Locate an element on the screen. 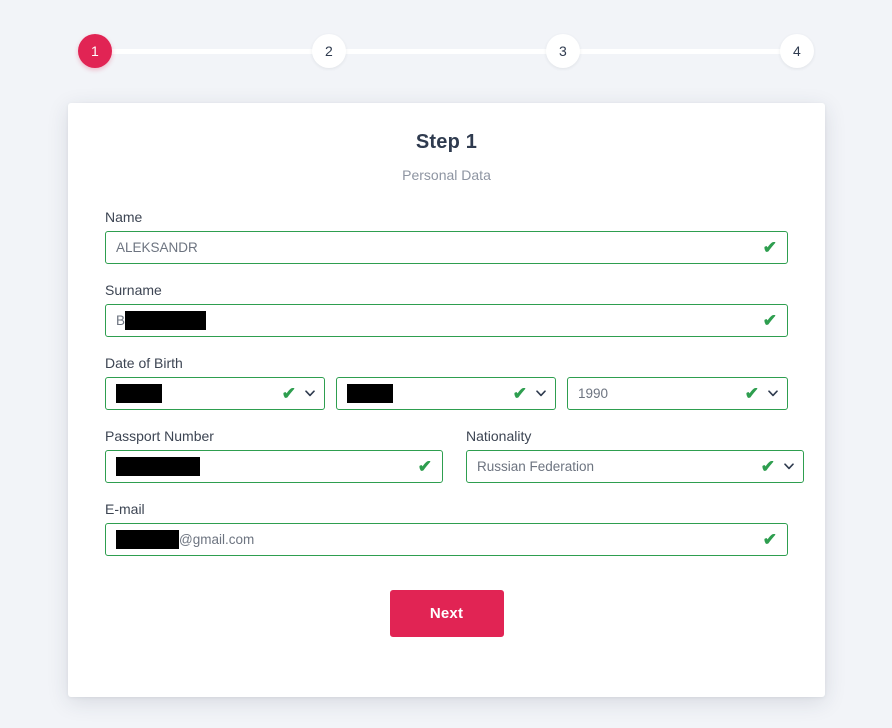 The image size is (892, 728). dob-year-value: 1990 is located at coordinates (593, 393).